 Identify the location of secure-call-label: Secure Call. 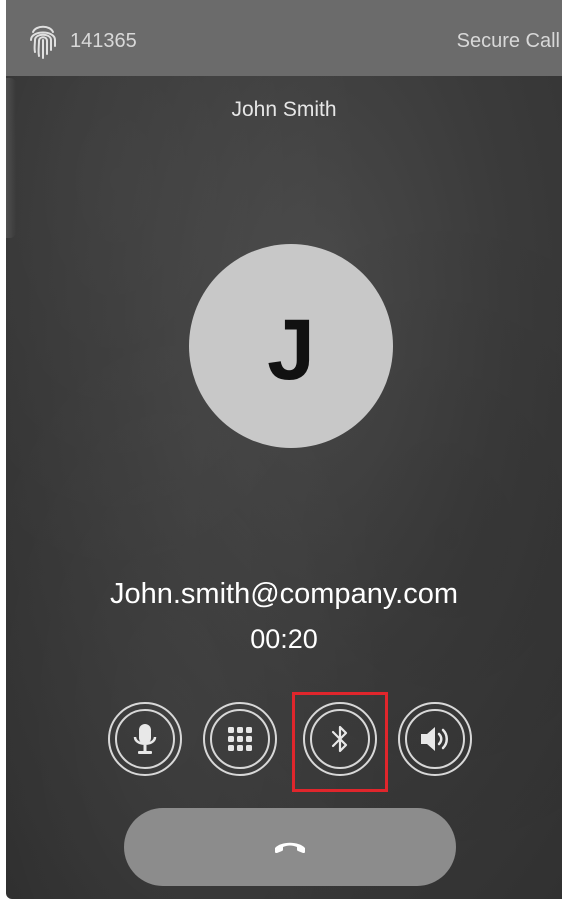
(508, 41).